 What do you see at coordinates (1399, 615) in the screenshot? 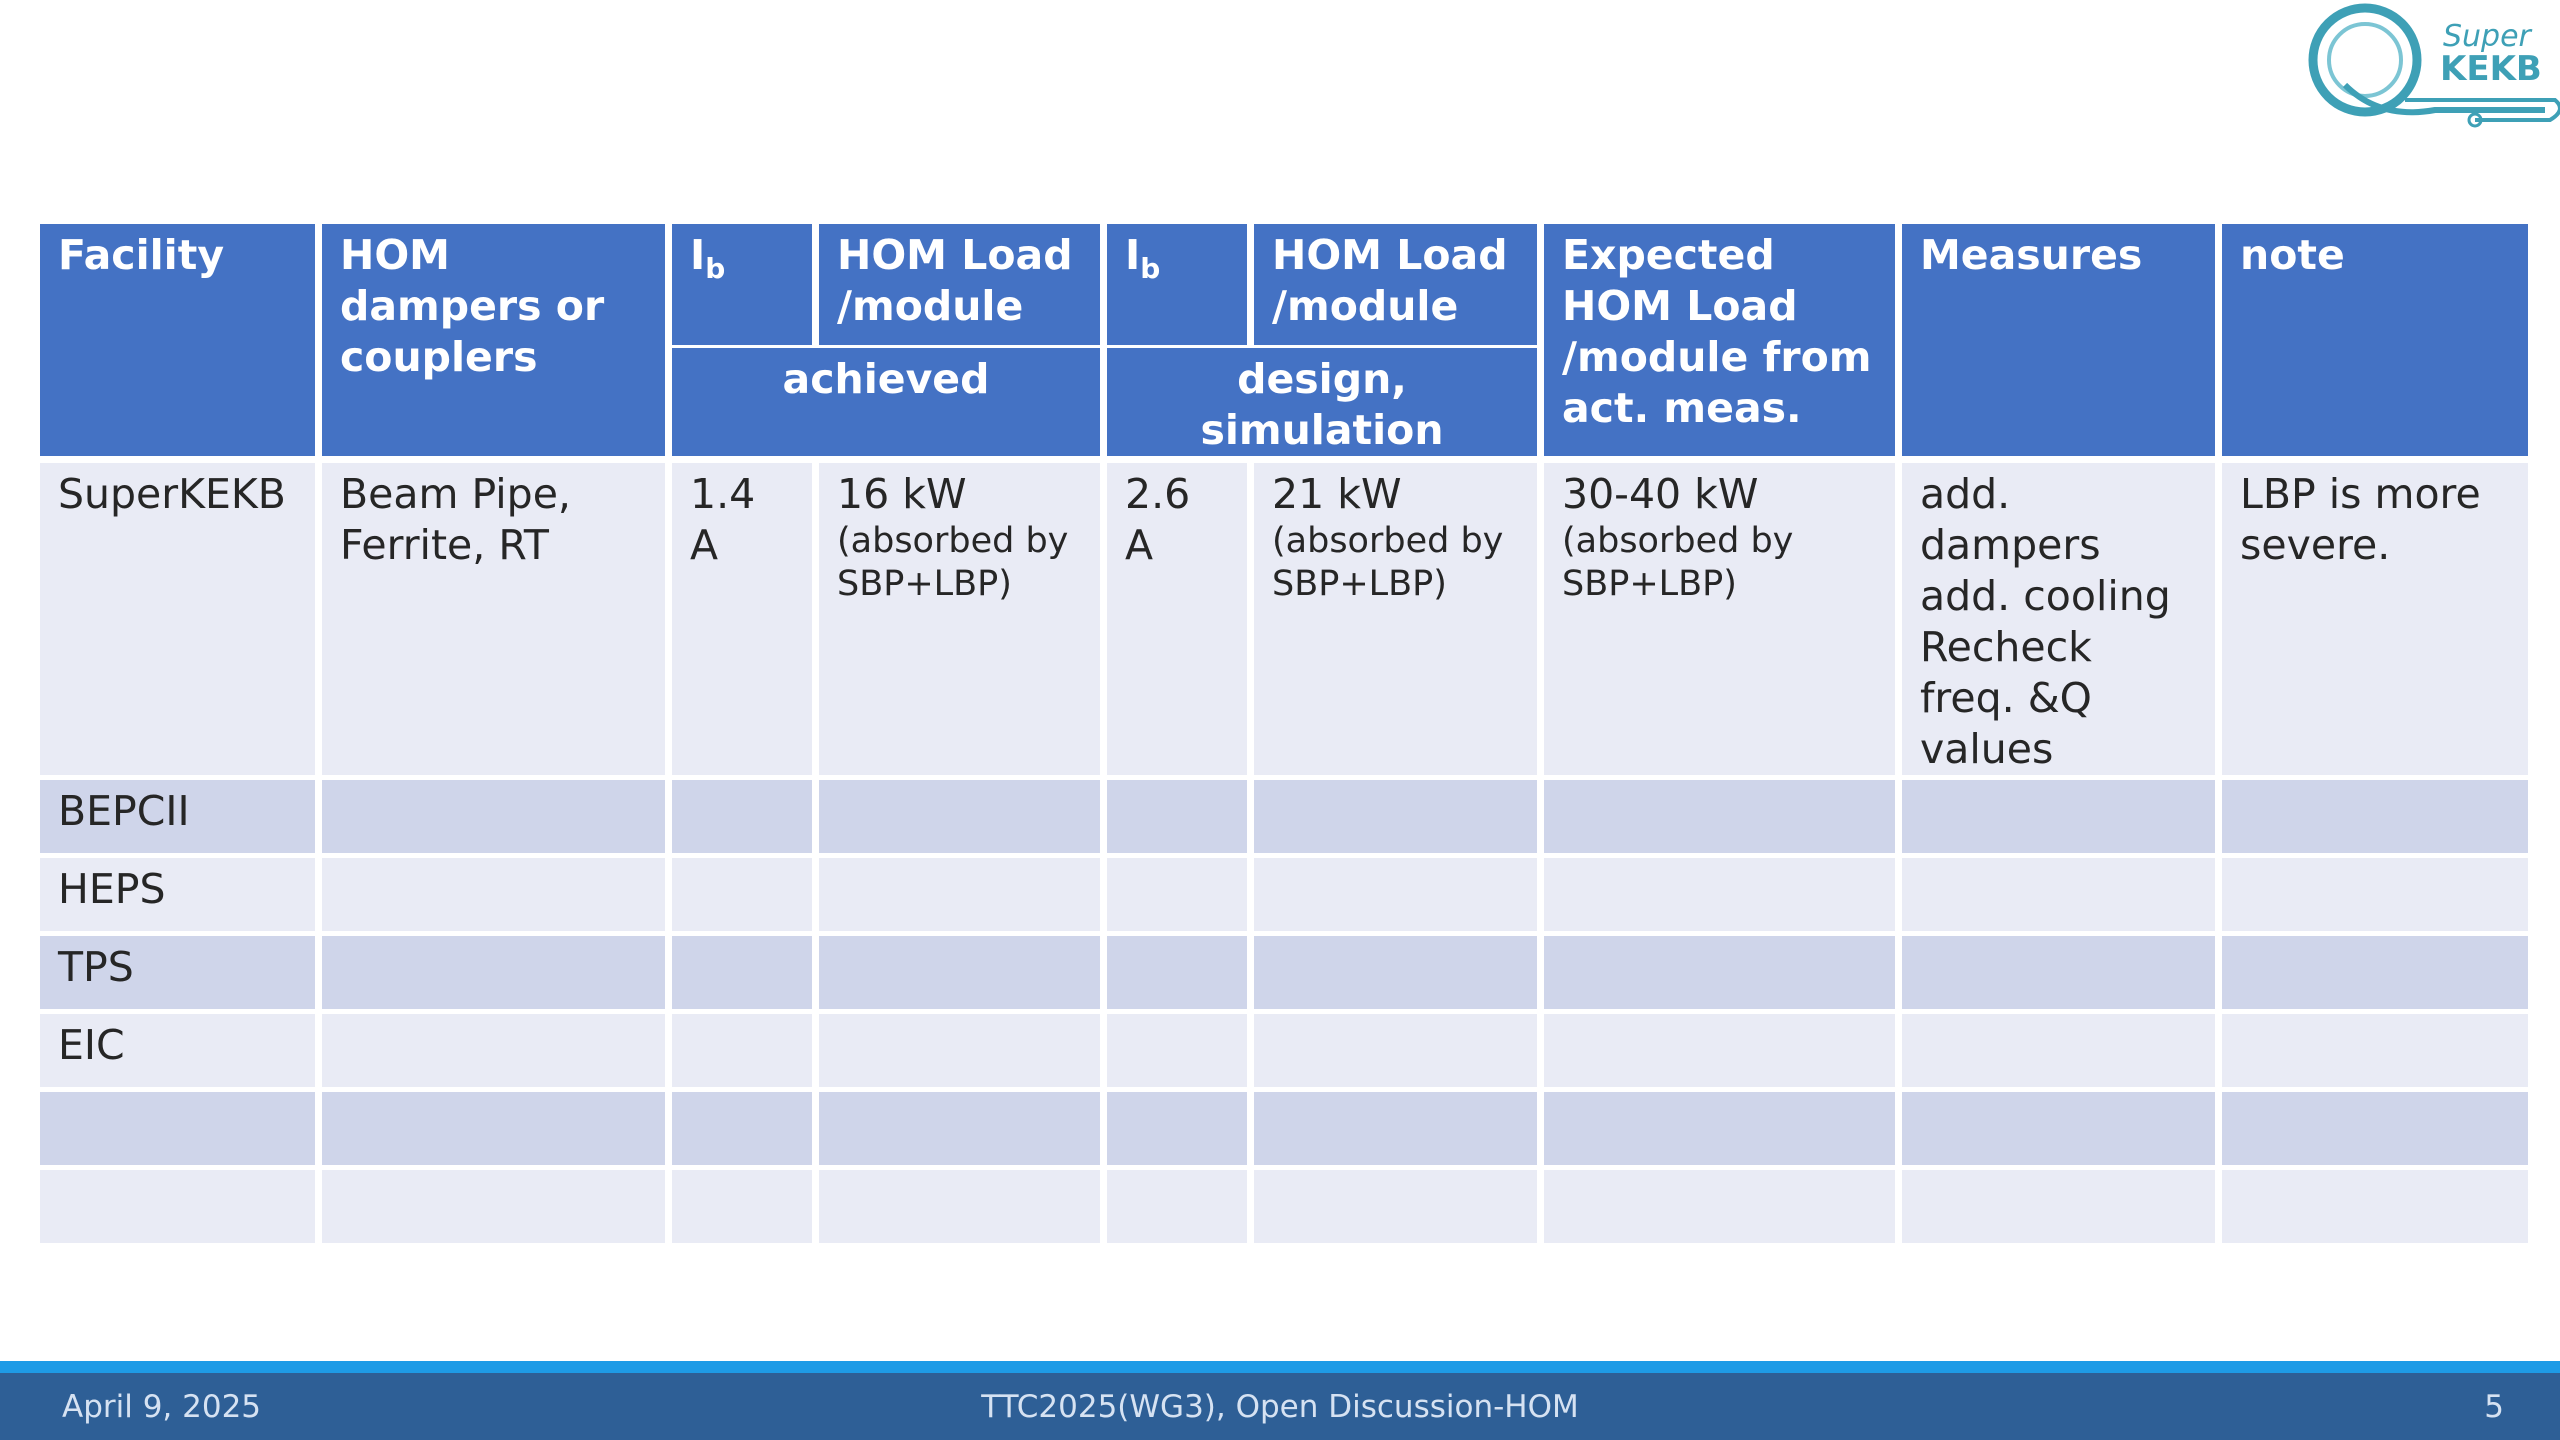
I see `cell-load-design: 21 kW (absorbed by SBP+LBP)` at bounding box center [1399, 615].